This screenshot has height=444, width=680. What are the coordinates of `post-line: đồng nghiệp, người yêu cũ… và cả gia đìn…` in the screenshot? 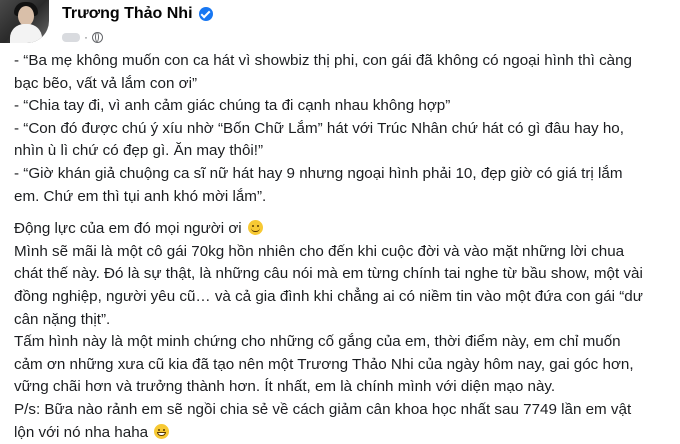 It's located at (344, 297).